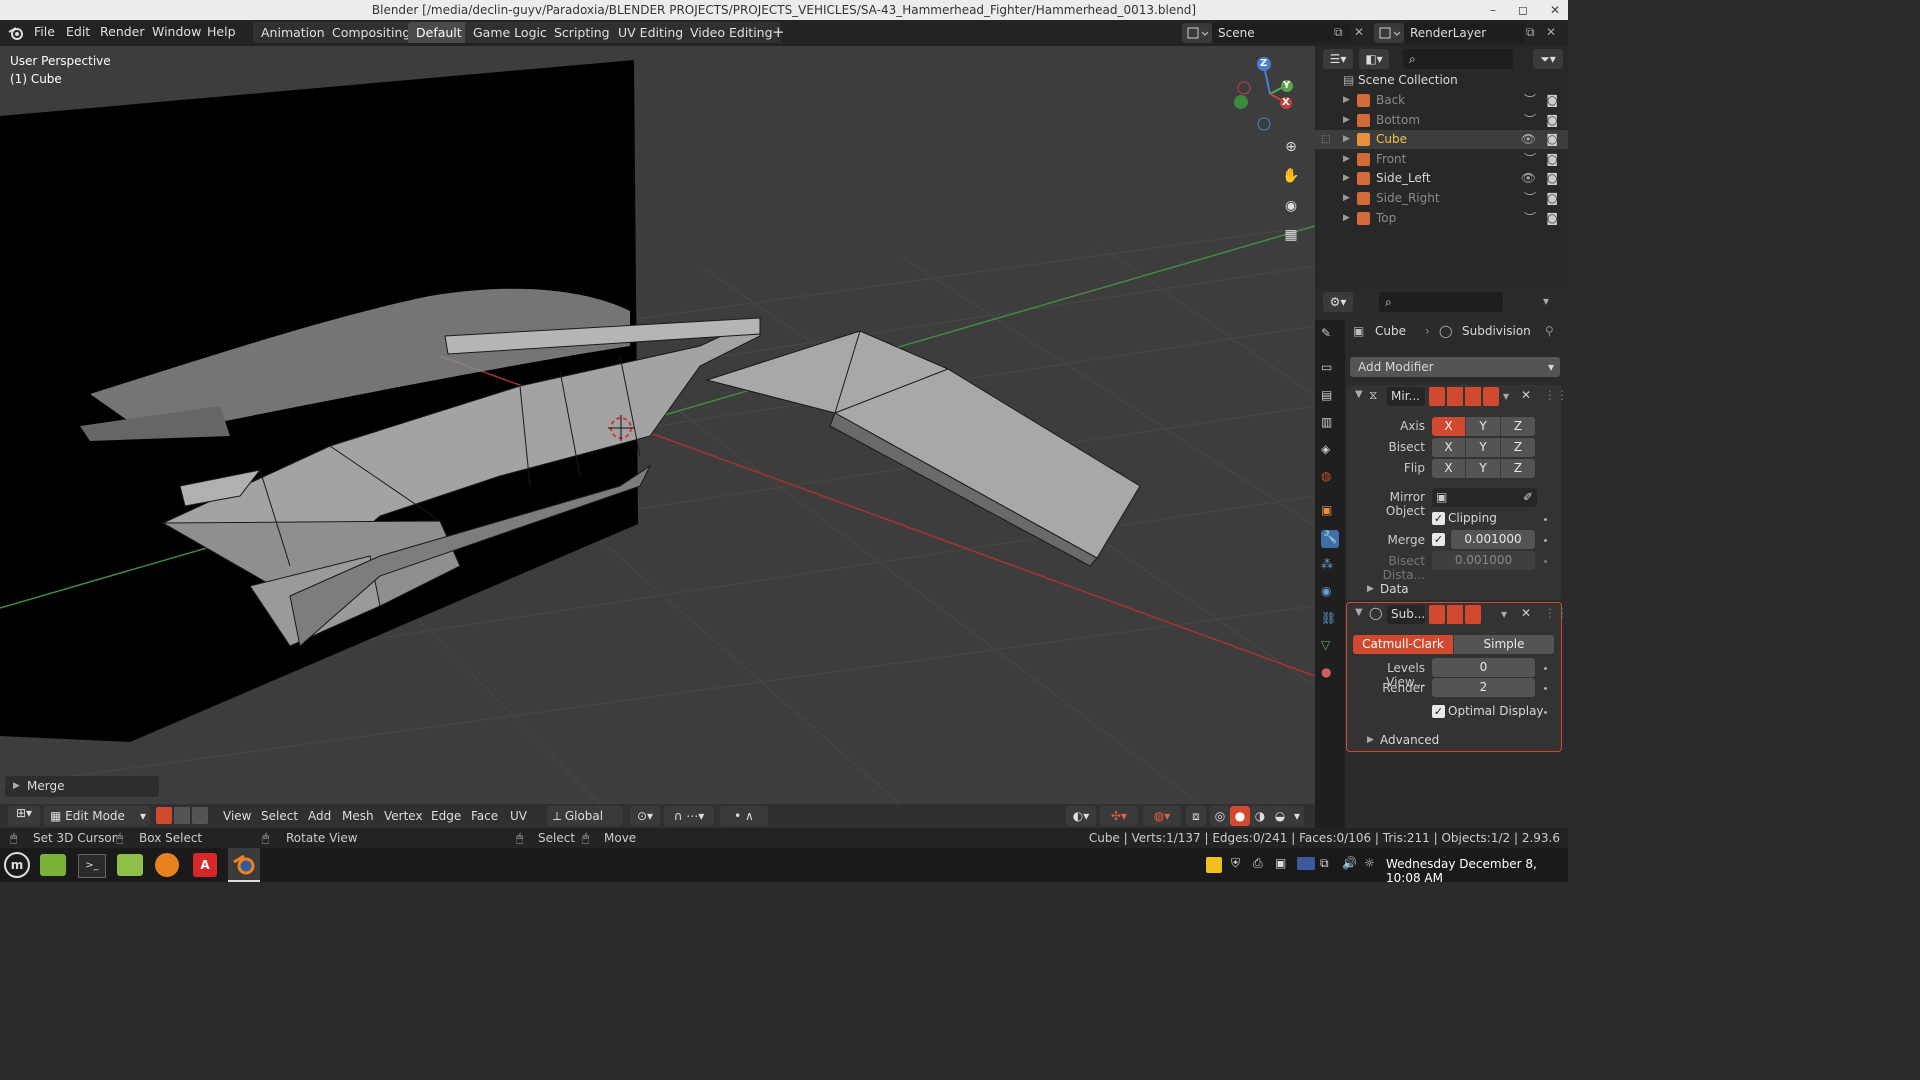 Image resolution: width=1920 pixels, height=1080 pixels. I want to click on remove-layer-icon: ✕, so click(1551, 32).